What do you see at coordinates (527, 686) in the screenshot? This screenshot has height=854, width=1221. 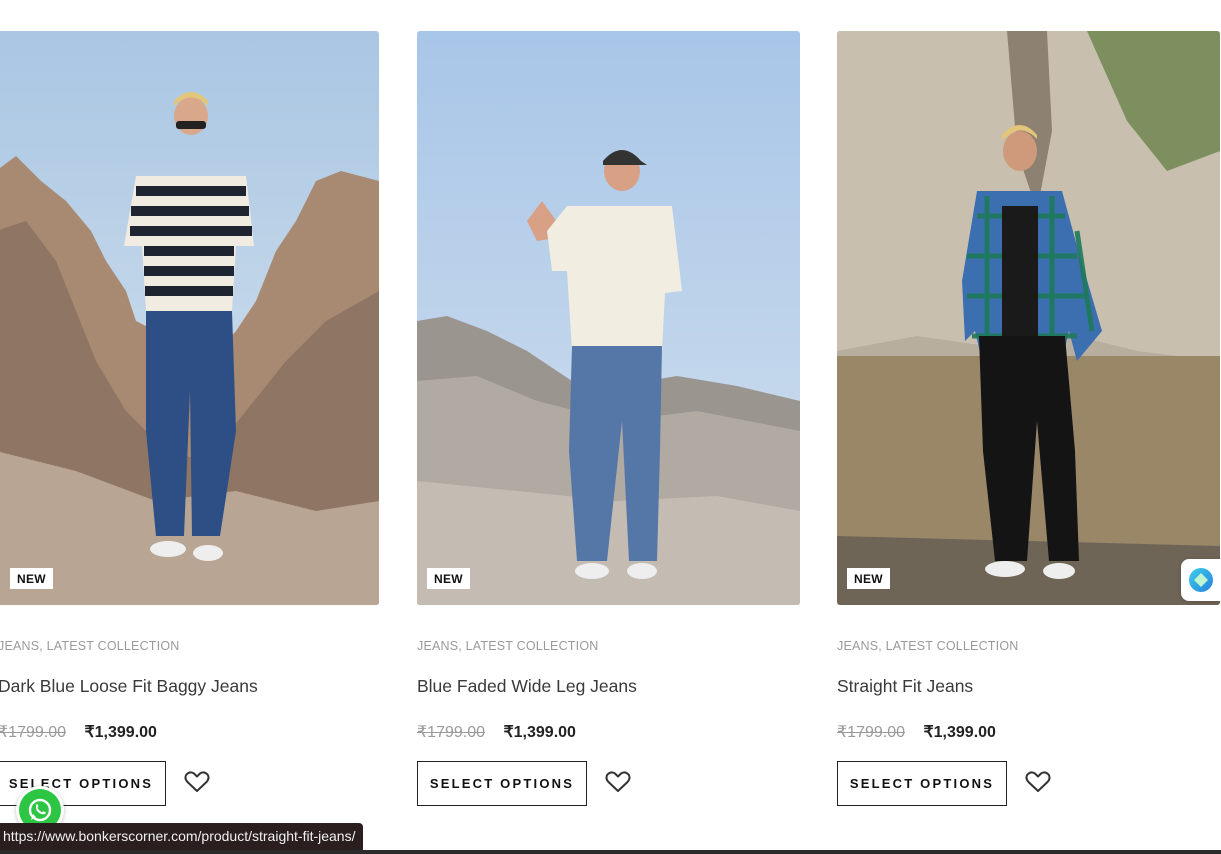 I see `product-title: Blue Faded Wide Leg Jeans` at bounding box center [527, 686].